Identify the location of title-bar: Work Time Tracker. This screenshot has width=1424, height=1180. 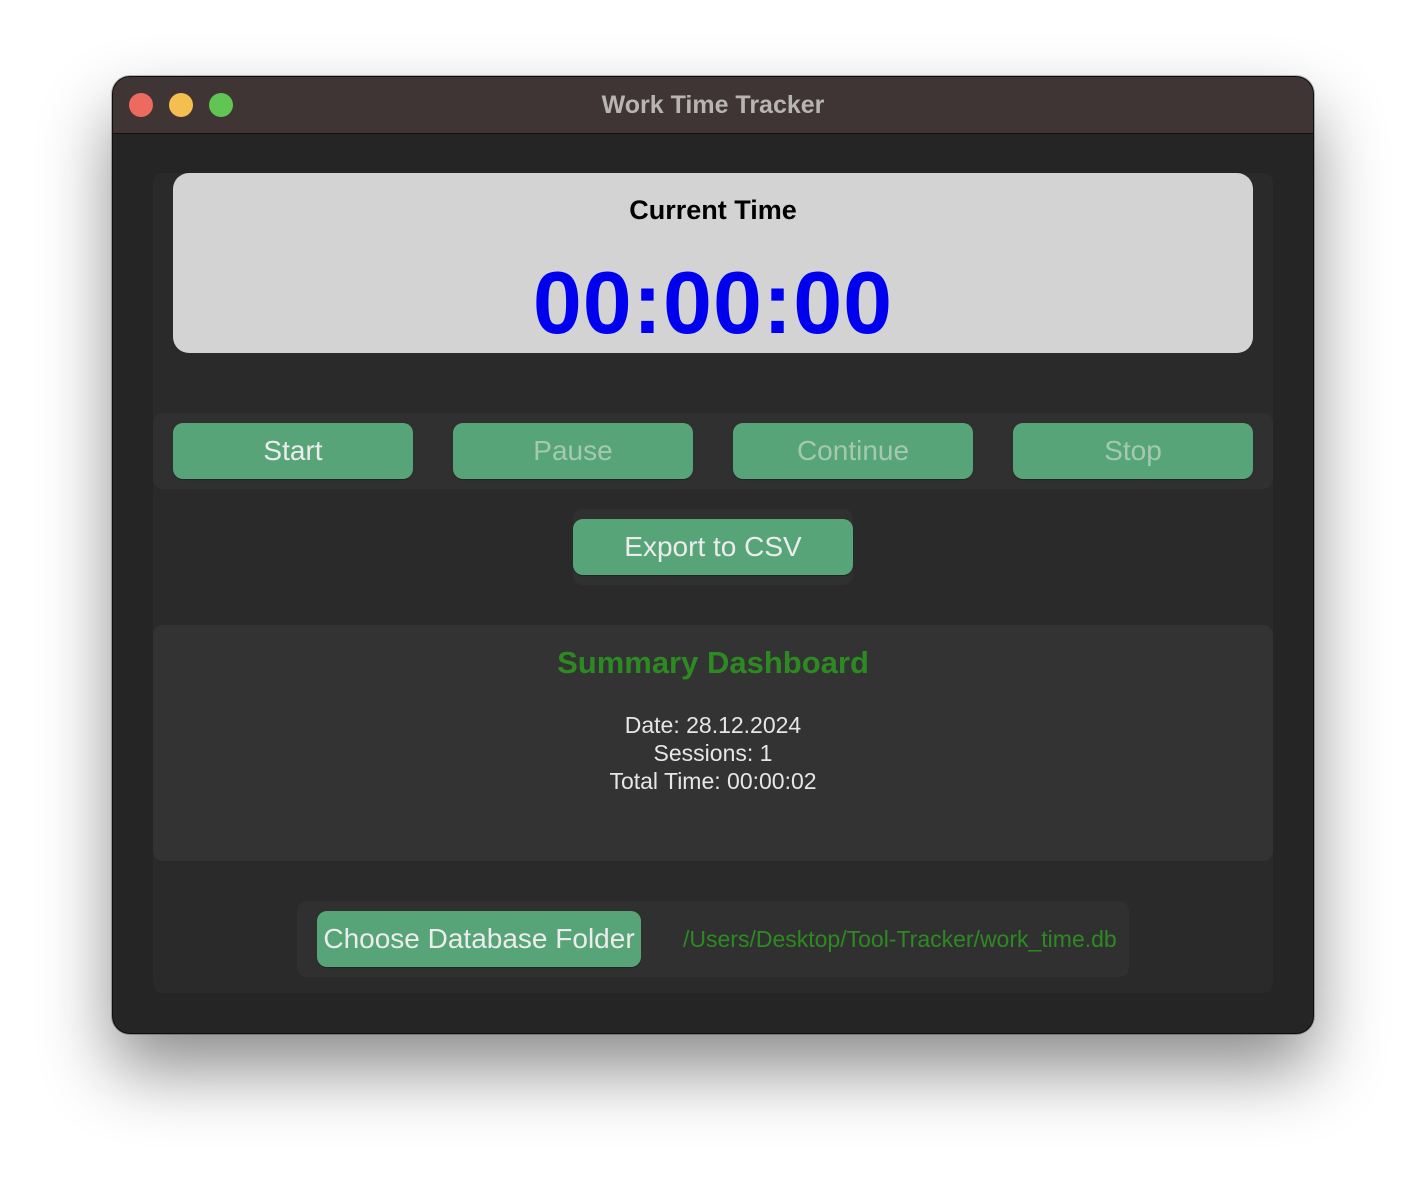
(713, 105).